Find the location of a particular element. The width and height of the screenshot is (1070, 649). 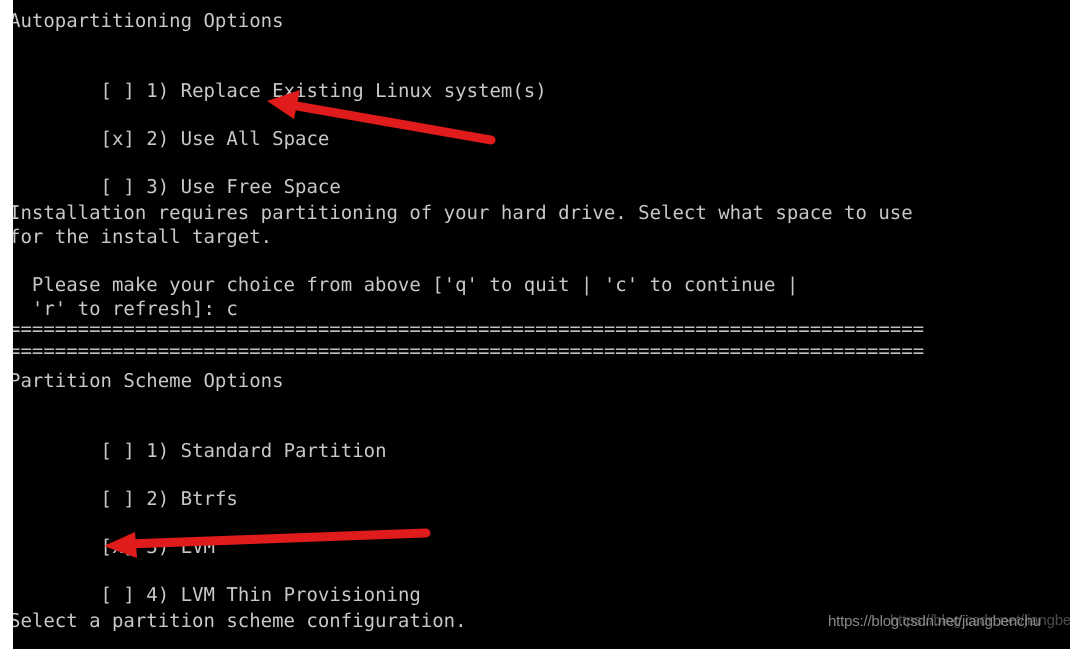

prompt-line-2: 'r' to refresh]: c is located at coordinates (125, 309).